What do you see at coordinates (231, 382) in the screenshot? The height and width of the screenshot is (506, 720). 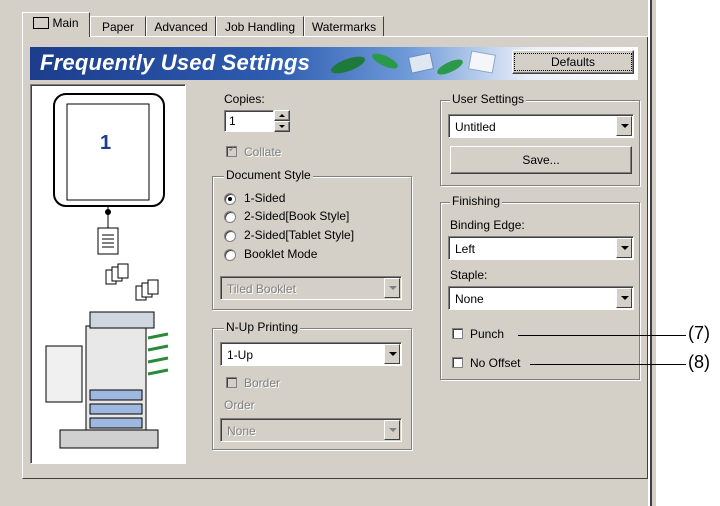 I see `border-checkbox` at bounding box center [231, 382].